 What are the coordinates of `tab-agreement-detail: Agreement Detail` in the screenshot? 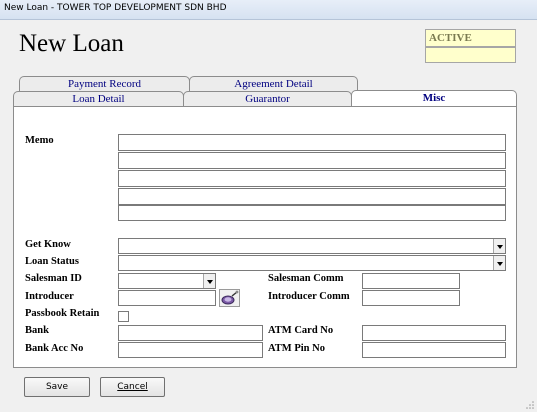 It's located at (273, 84).